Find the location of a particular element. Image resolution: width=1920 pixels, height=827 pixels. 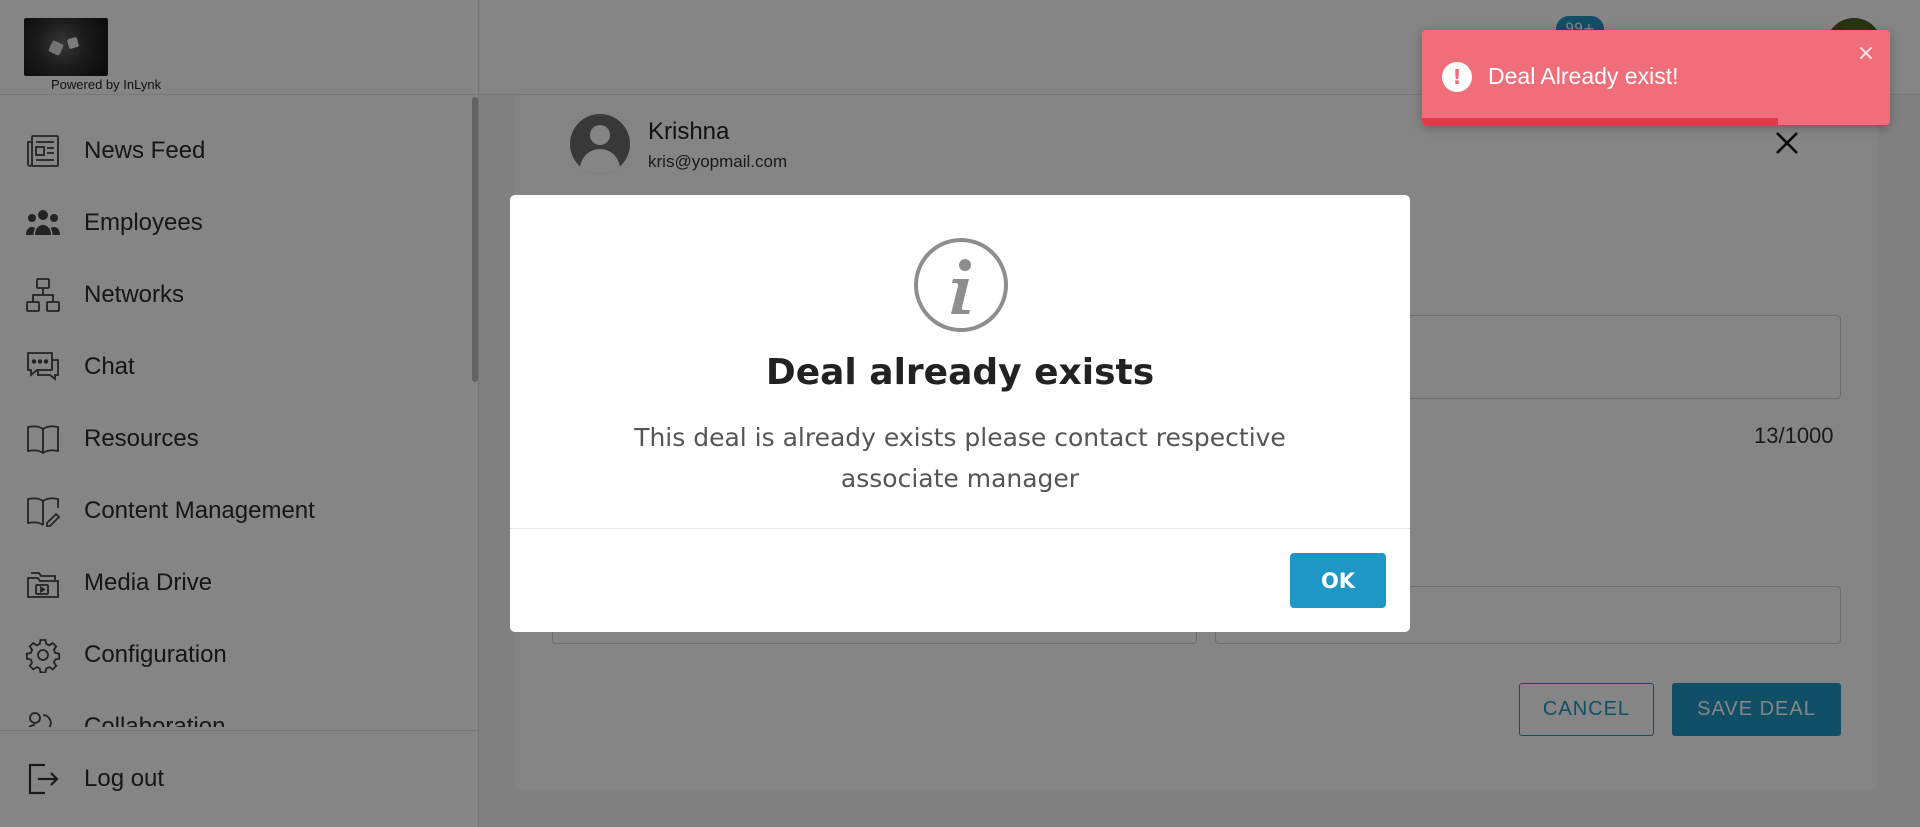

dialog-title: Deal already exists is located at coordinates (960, 372).